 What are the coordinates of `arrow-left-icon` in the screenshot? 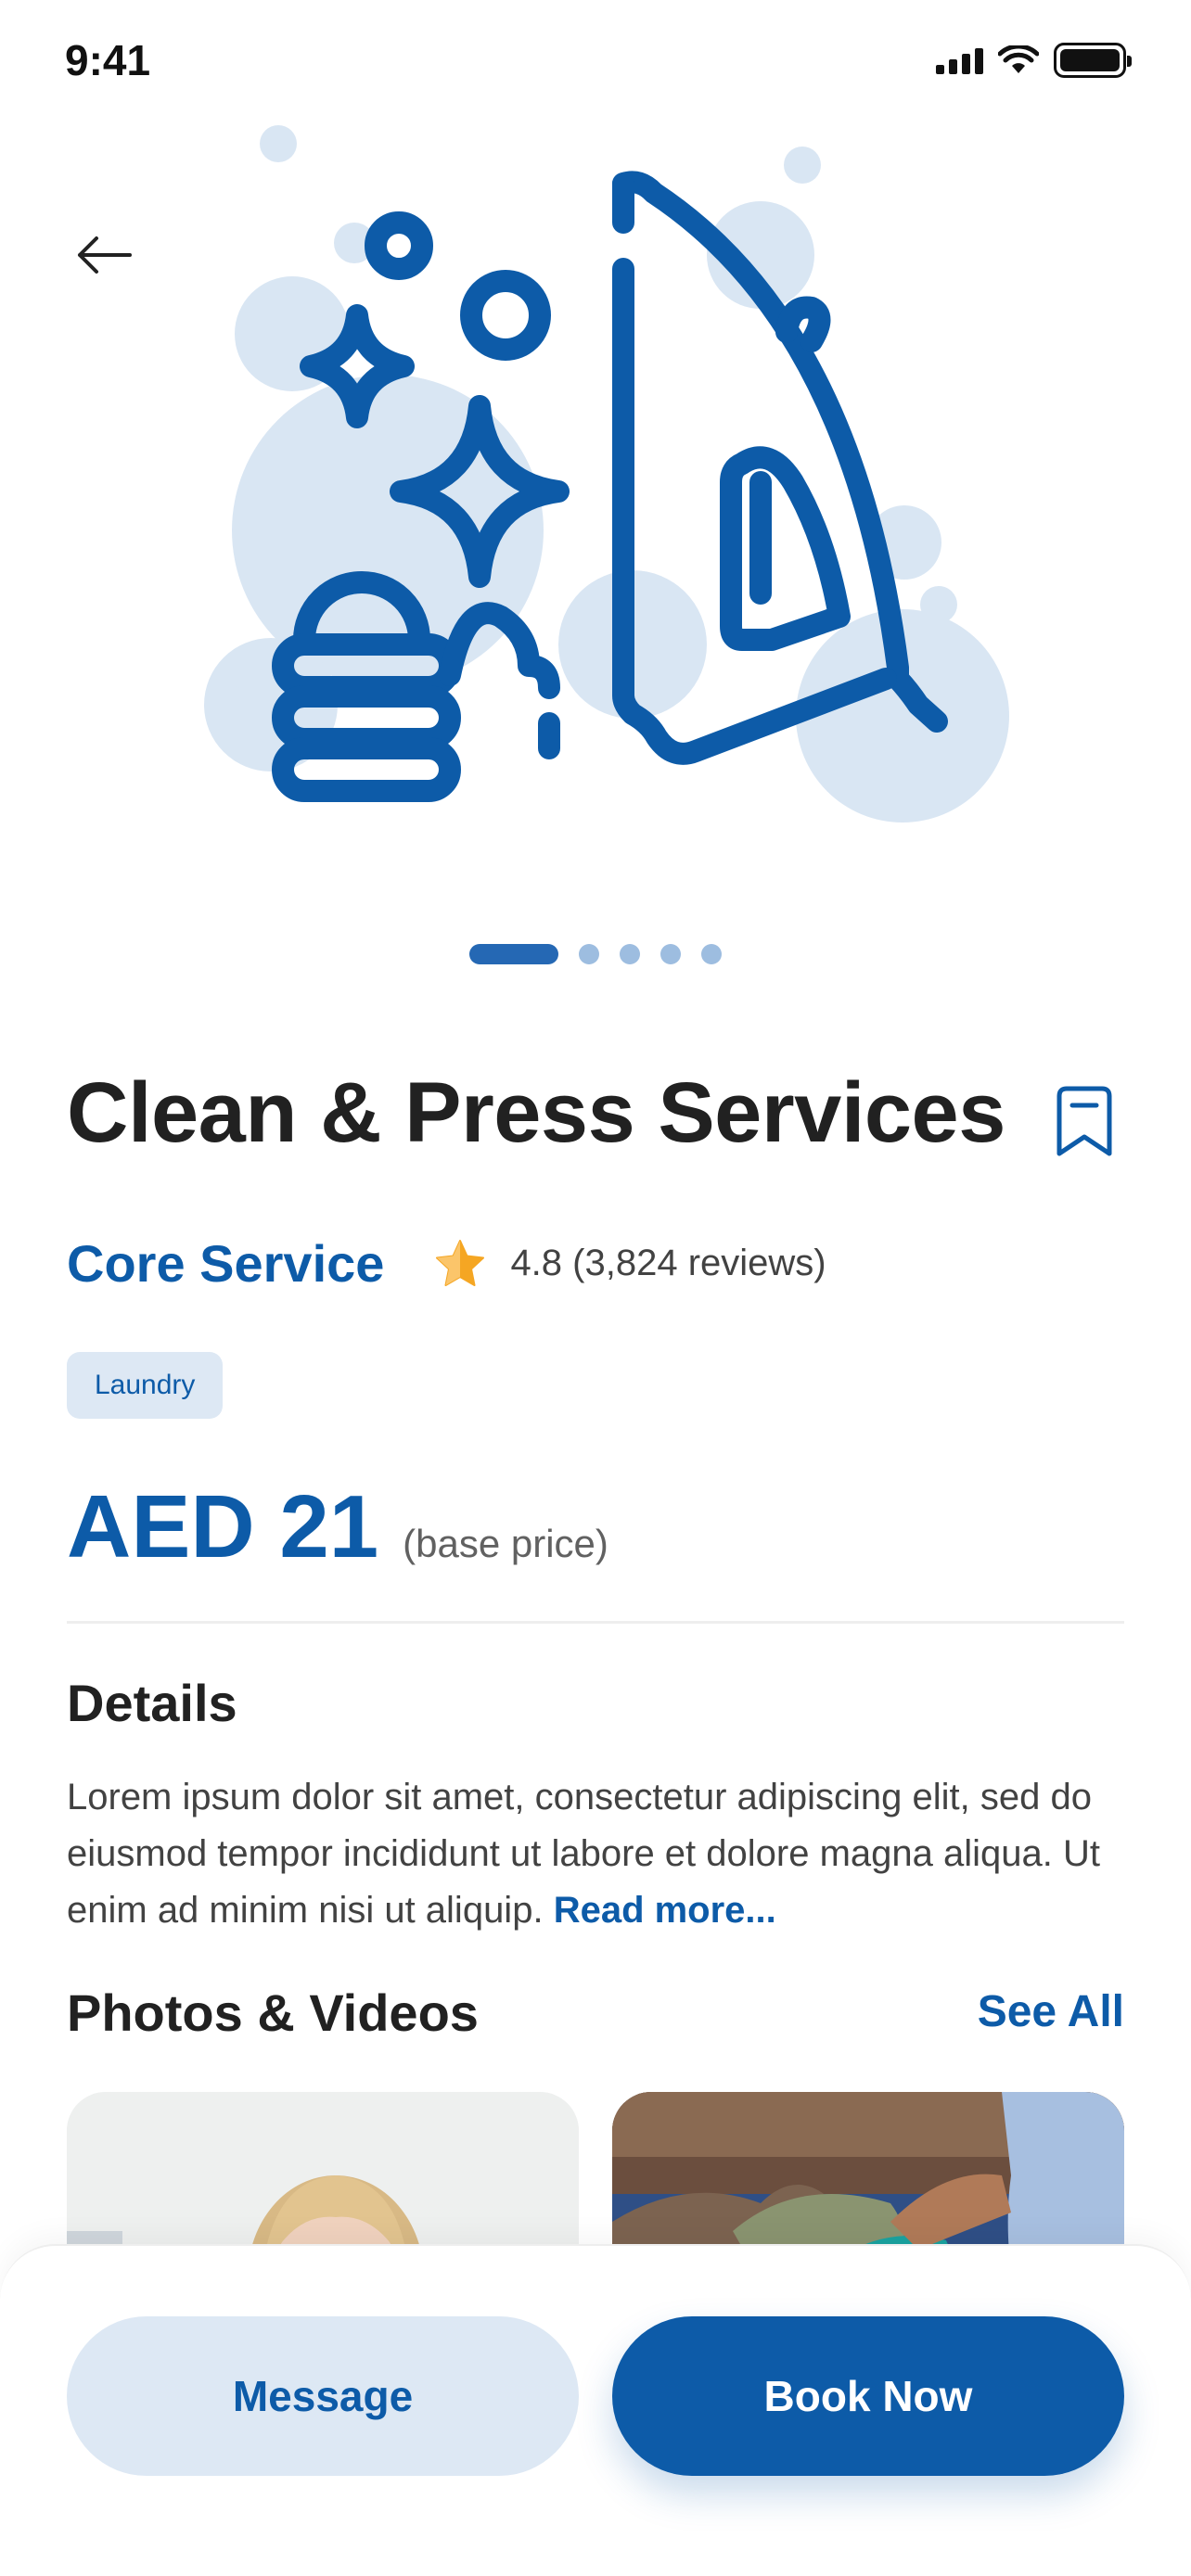 It's located at (105, 255).